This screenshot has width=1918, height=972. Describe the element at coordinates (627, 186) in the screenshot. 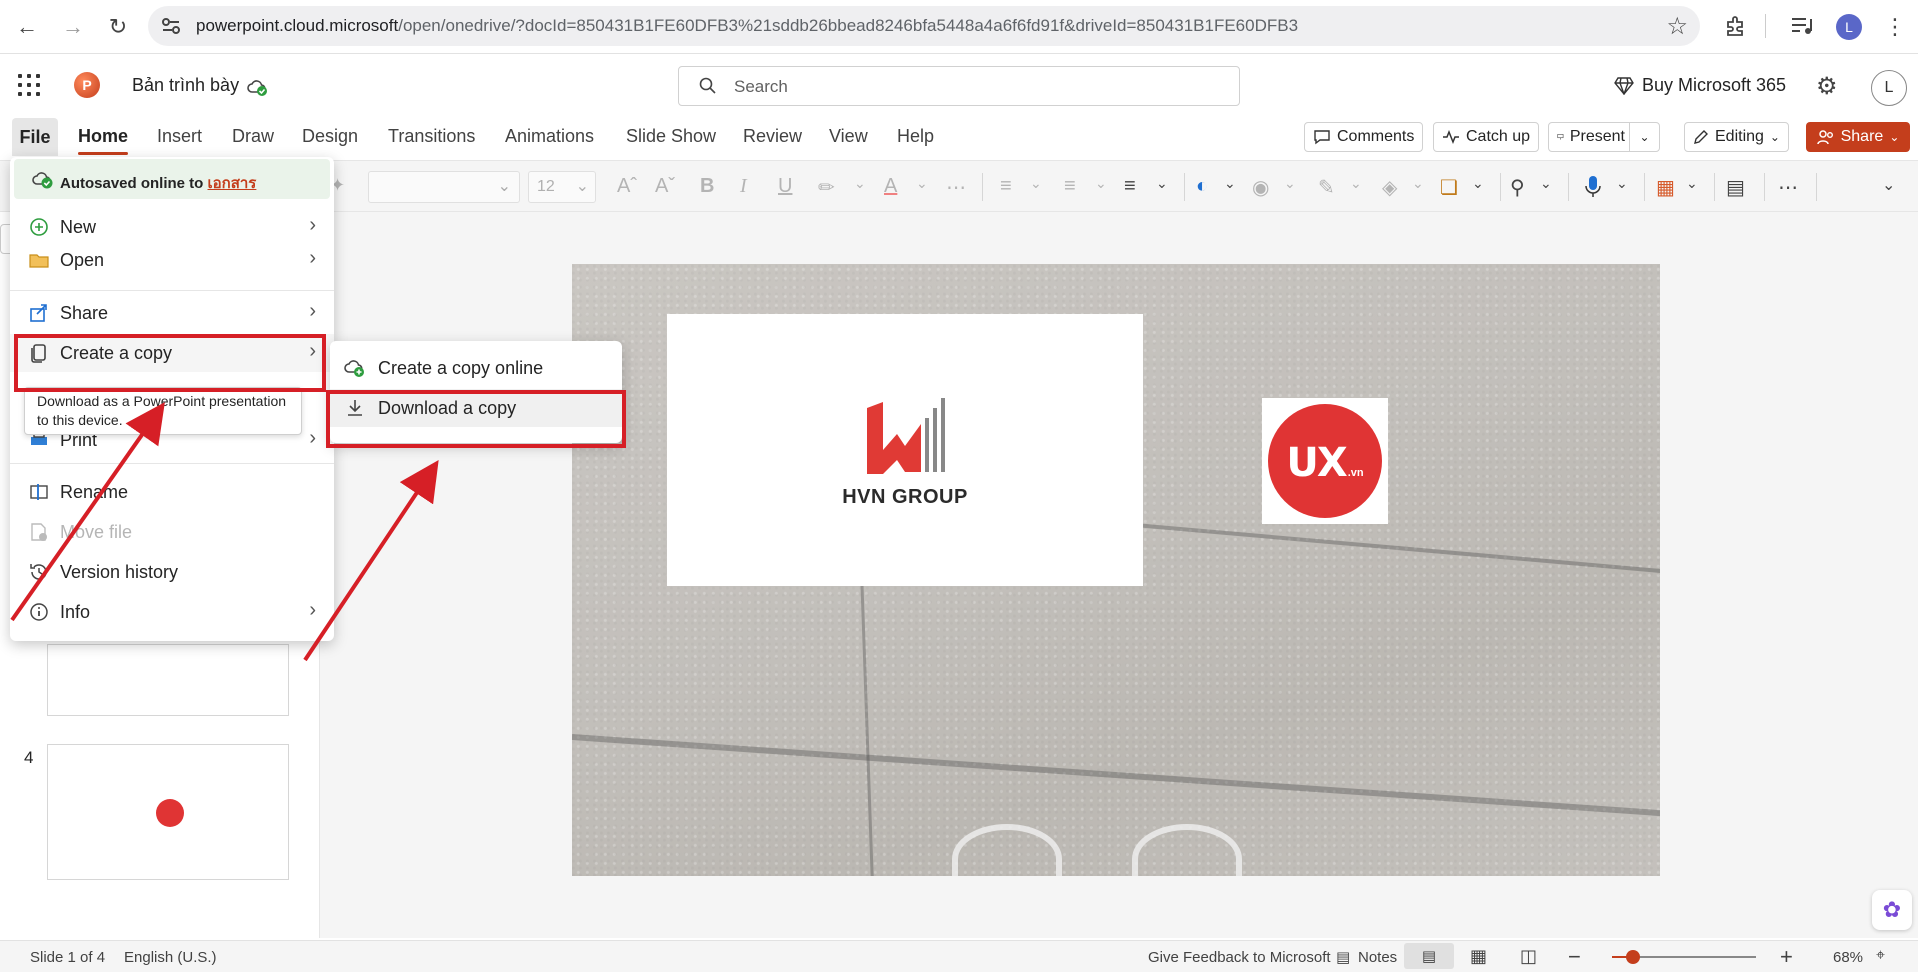

I see `increase-font-icon: Aˆ` at that location.